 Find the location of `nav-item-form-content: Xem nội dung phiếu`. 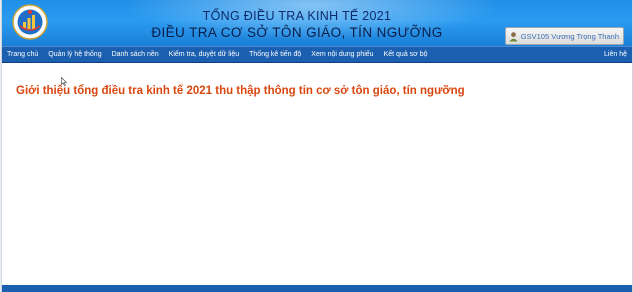

nav-item-form-content: Xem nội dung phiếu is located at coordinates (342, 54).